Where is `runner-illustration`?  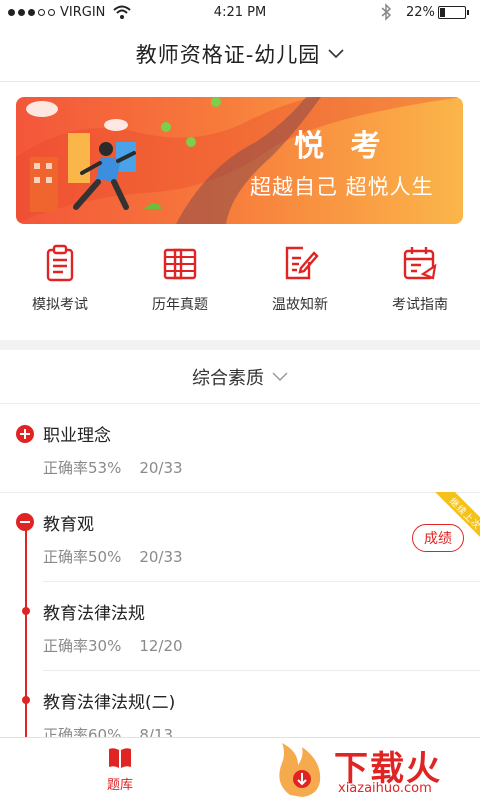
runner-illustration is located at coordinates (239, 160).